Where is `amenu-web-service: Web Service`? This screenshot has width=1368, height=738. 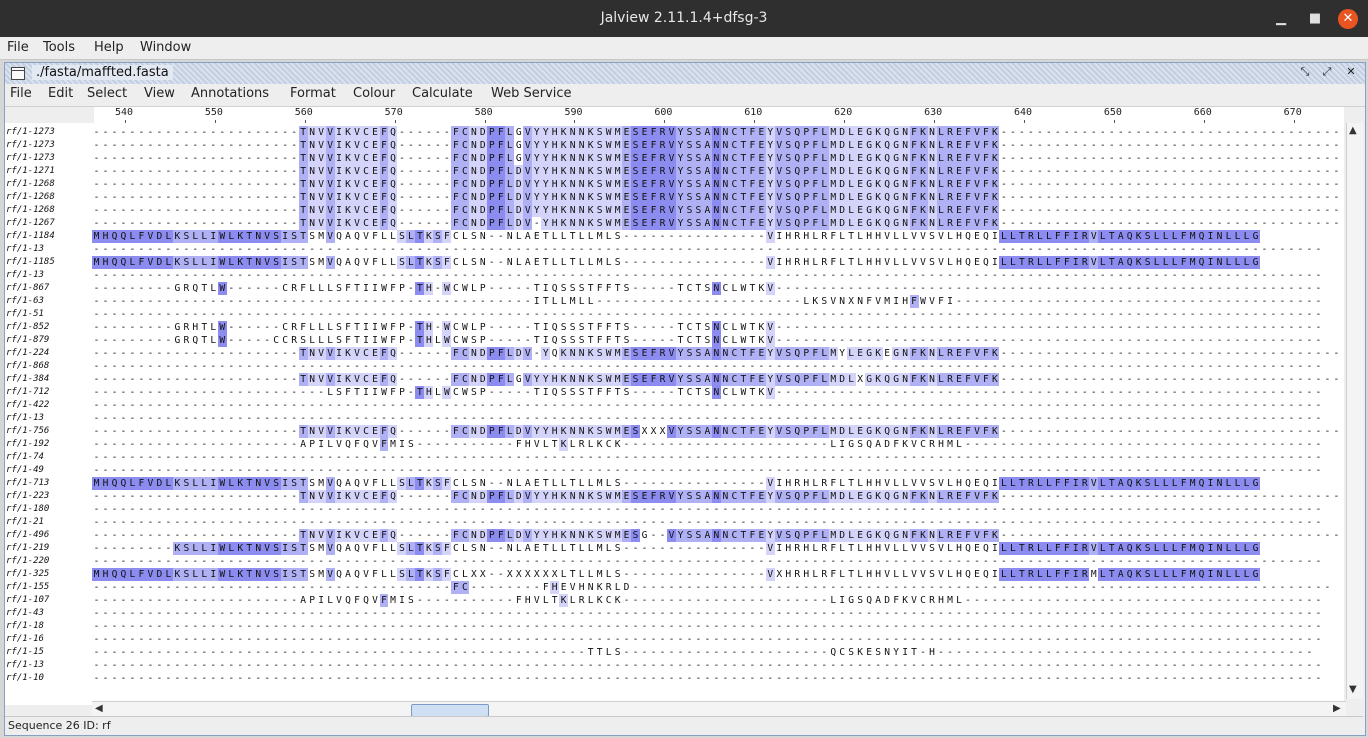
amenu-web-service: Web Service is located at coordinates (531, 93).